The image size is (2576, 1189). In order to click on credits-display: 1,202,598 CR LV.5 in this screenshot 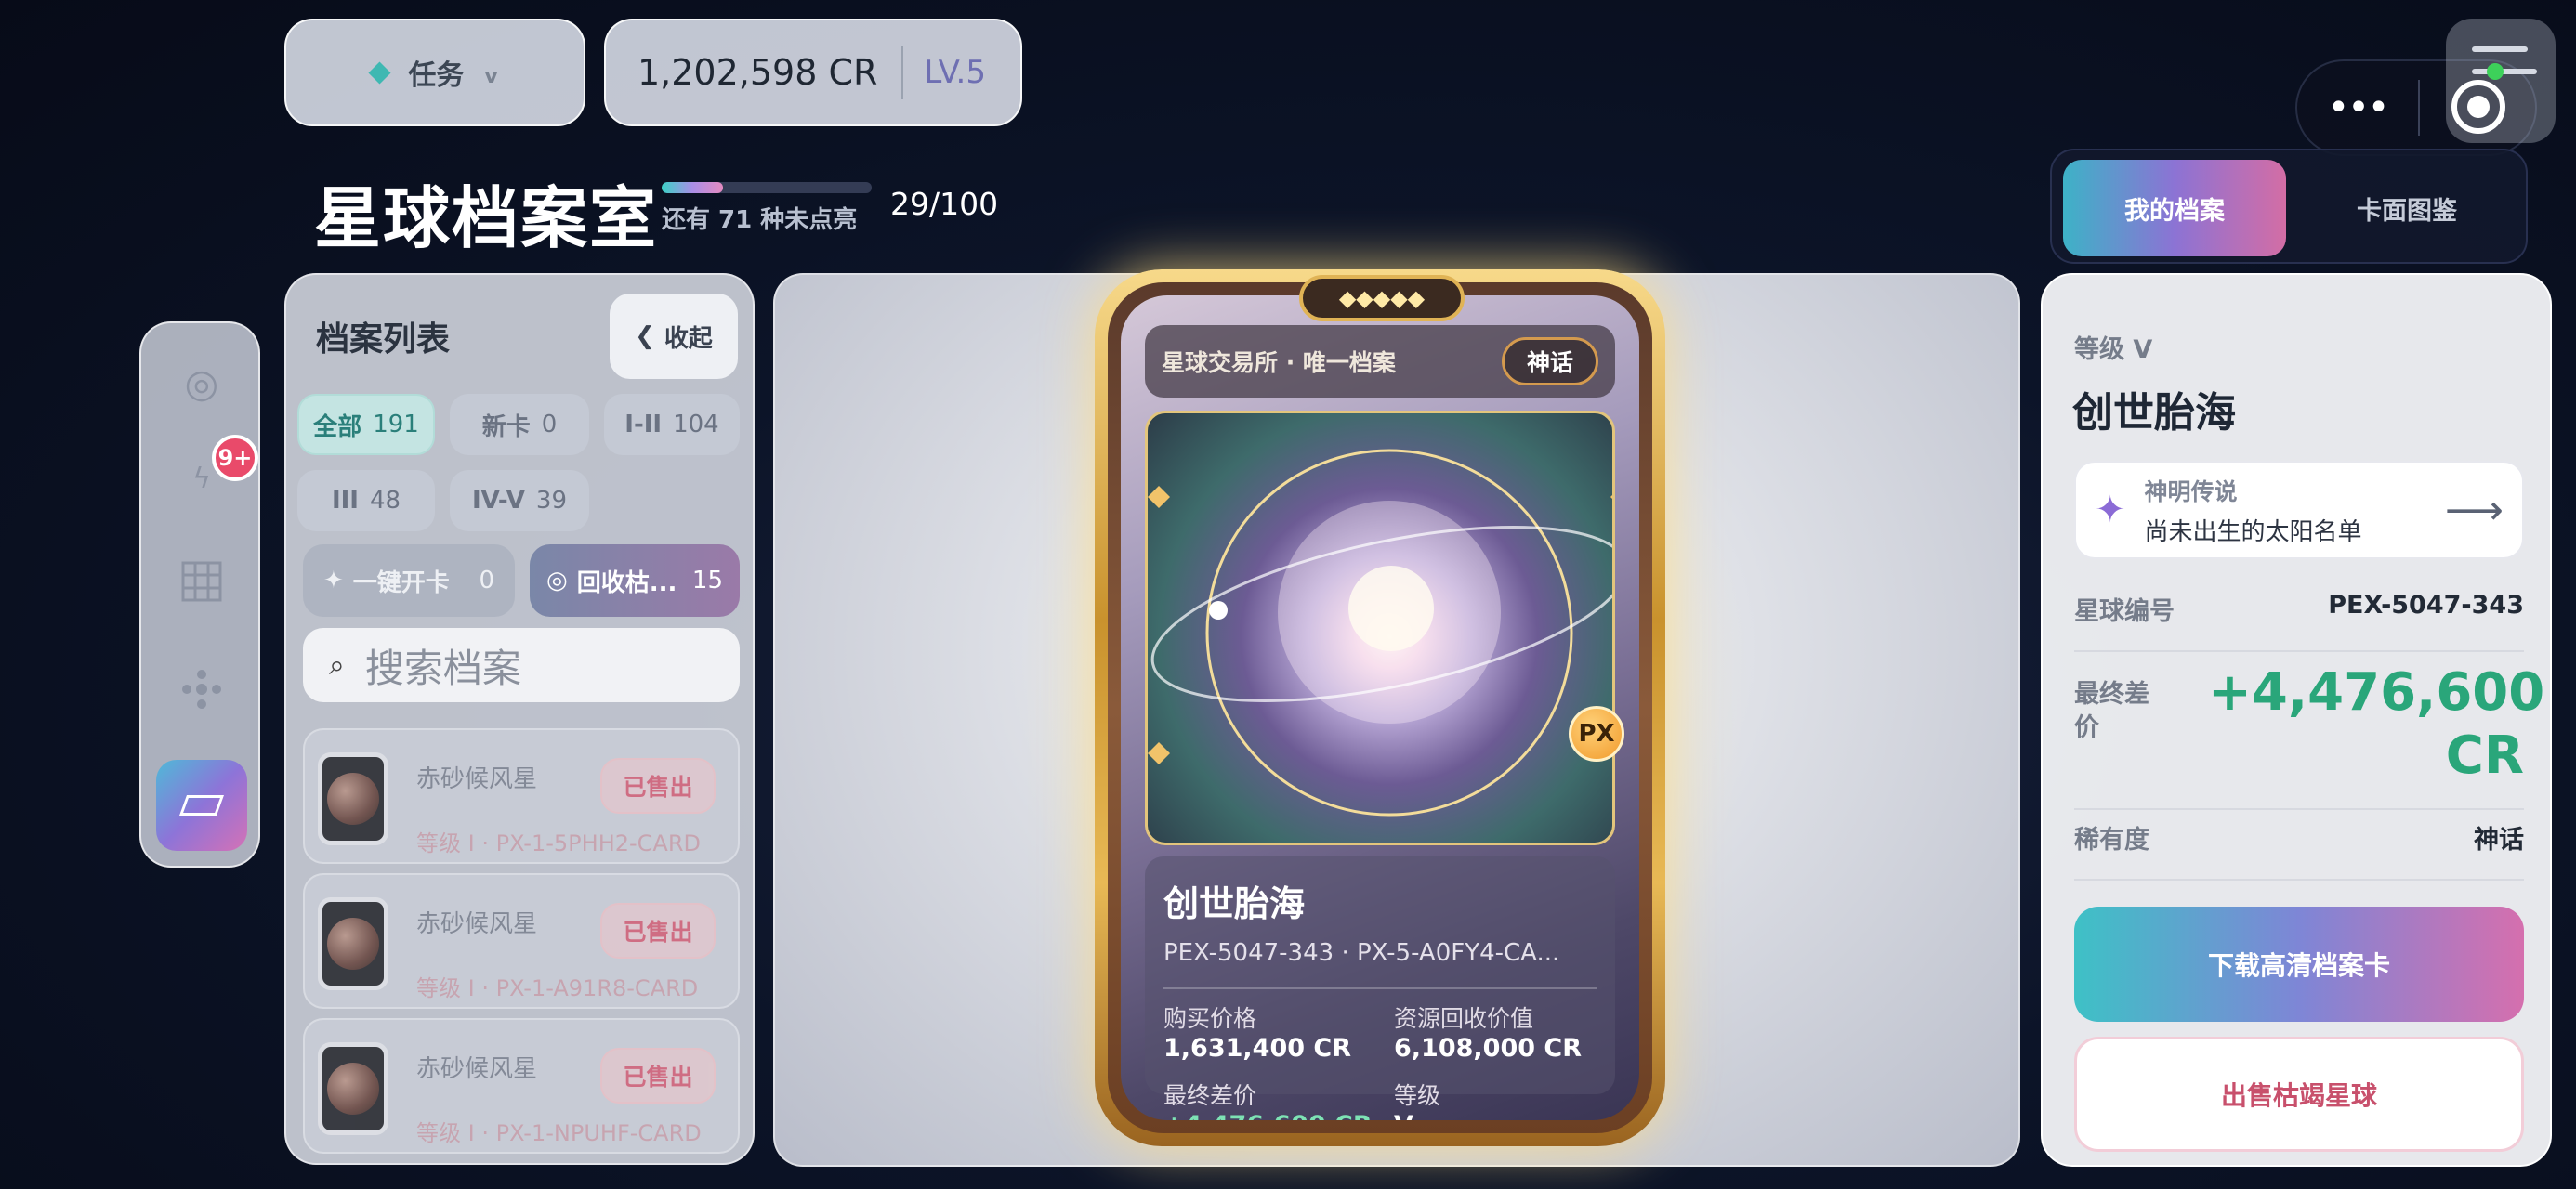, I will do `click(813, 72)`.